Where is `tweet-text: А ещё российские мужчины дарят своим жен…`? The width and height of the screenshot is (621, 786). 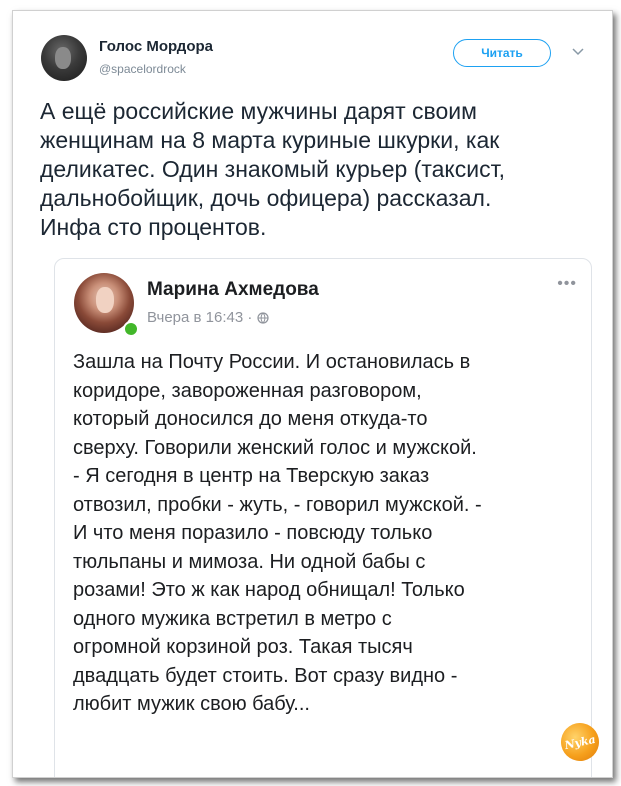 tweet-text: А ещё российские мужчины дарят своим жен… is located at coordinates (272, 169).